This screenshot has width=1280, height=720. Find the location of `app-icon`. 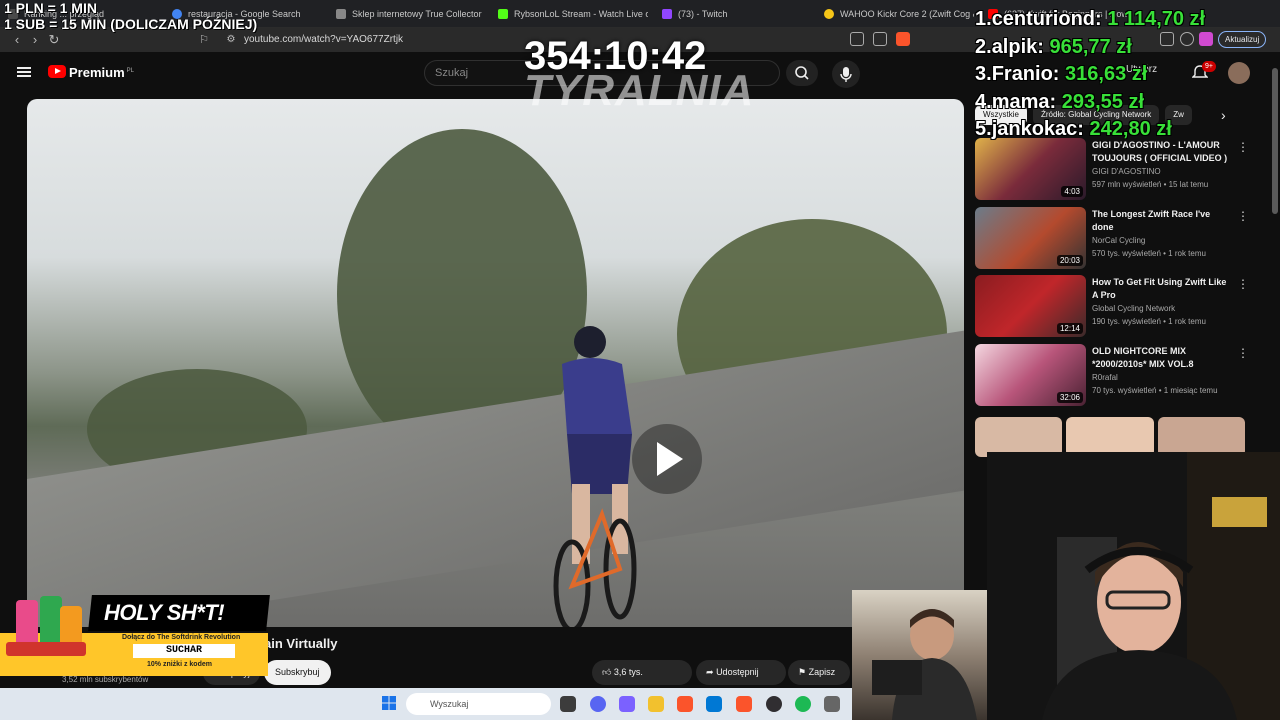

app-icon is located at coordinates (832, 704).